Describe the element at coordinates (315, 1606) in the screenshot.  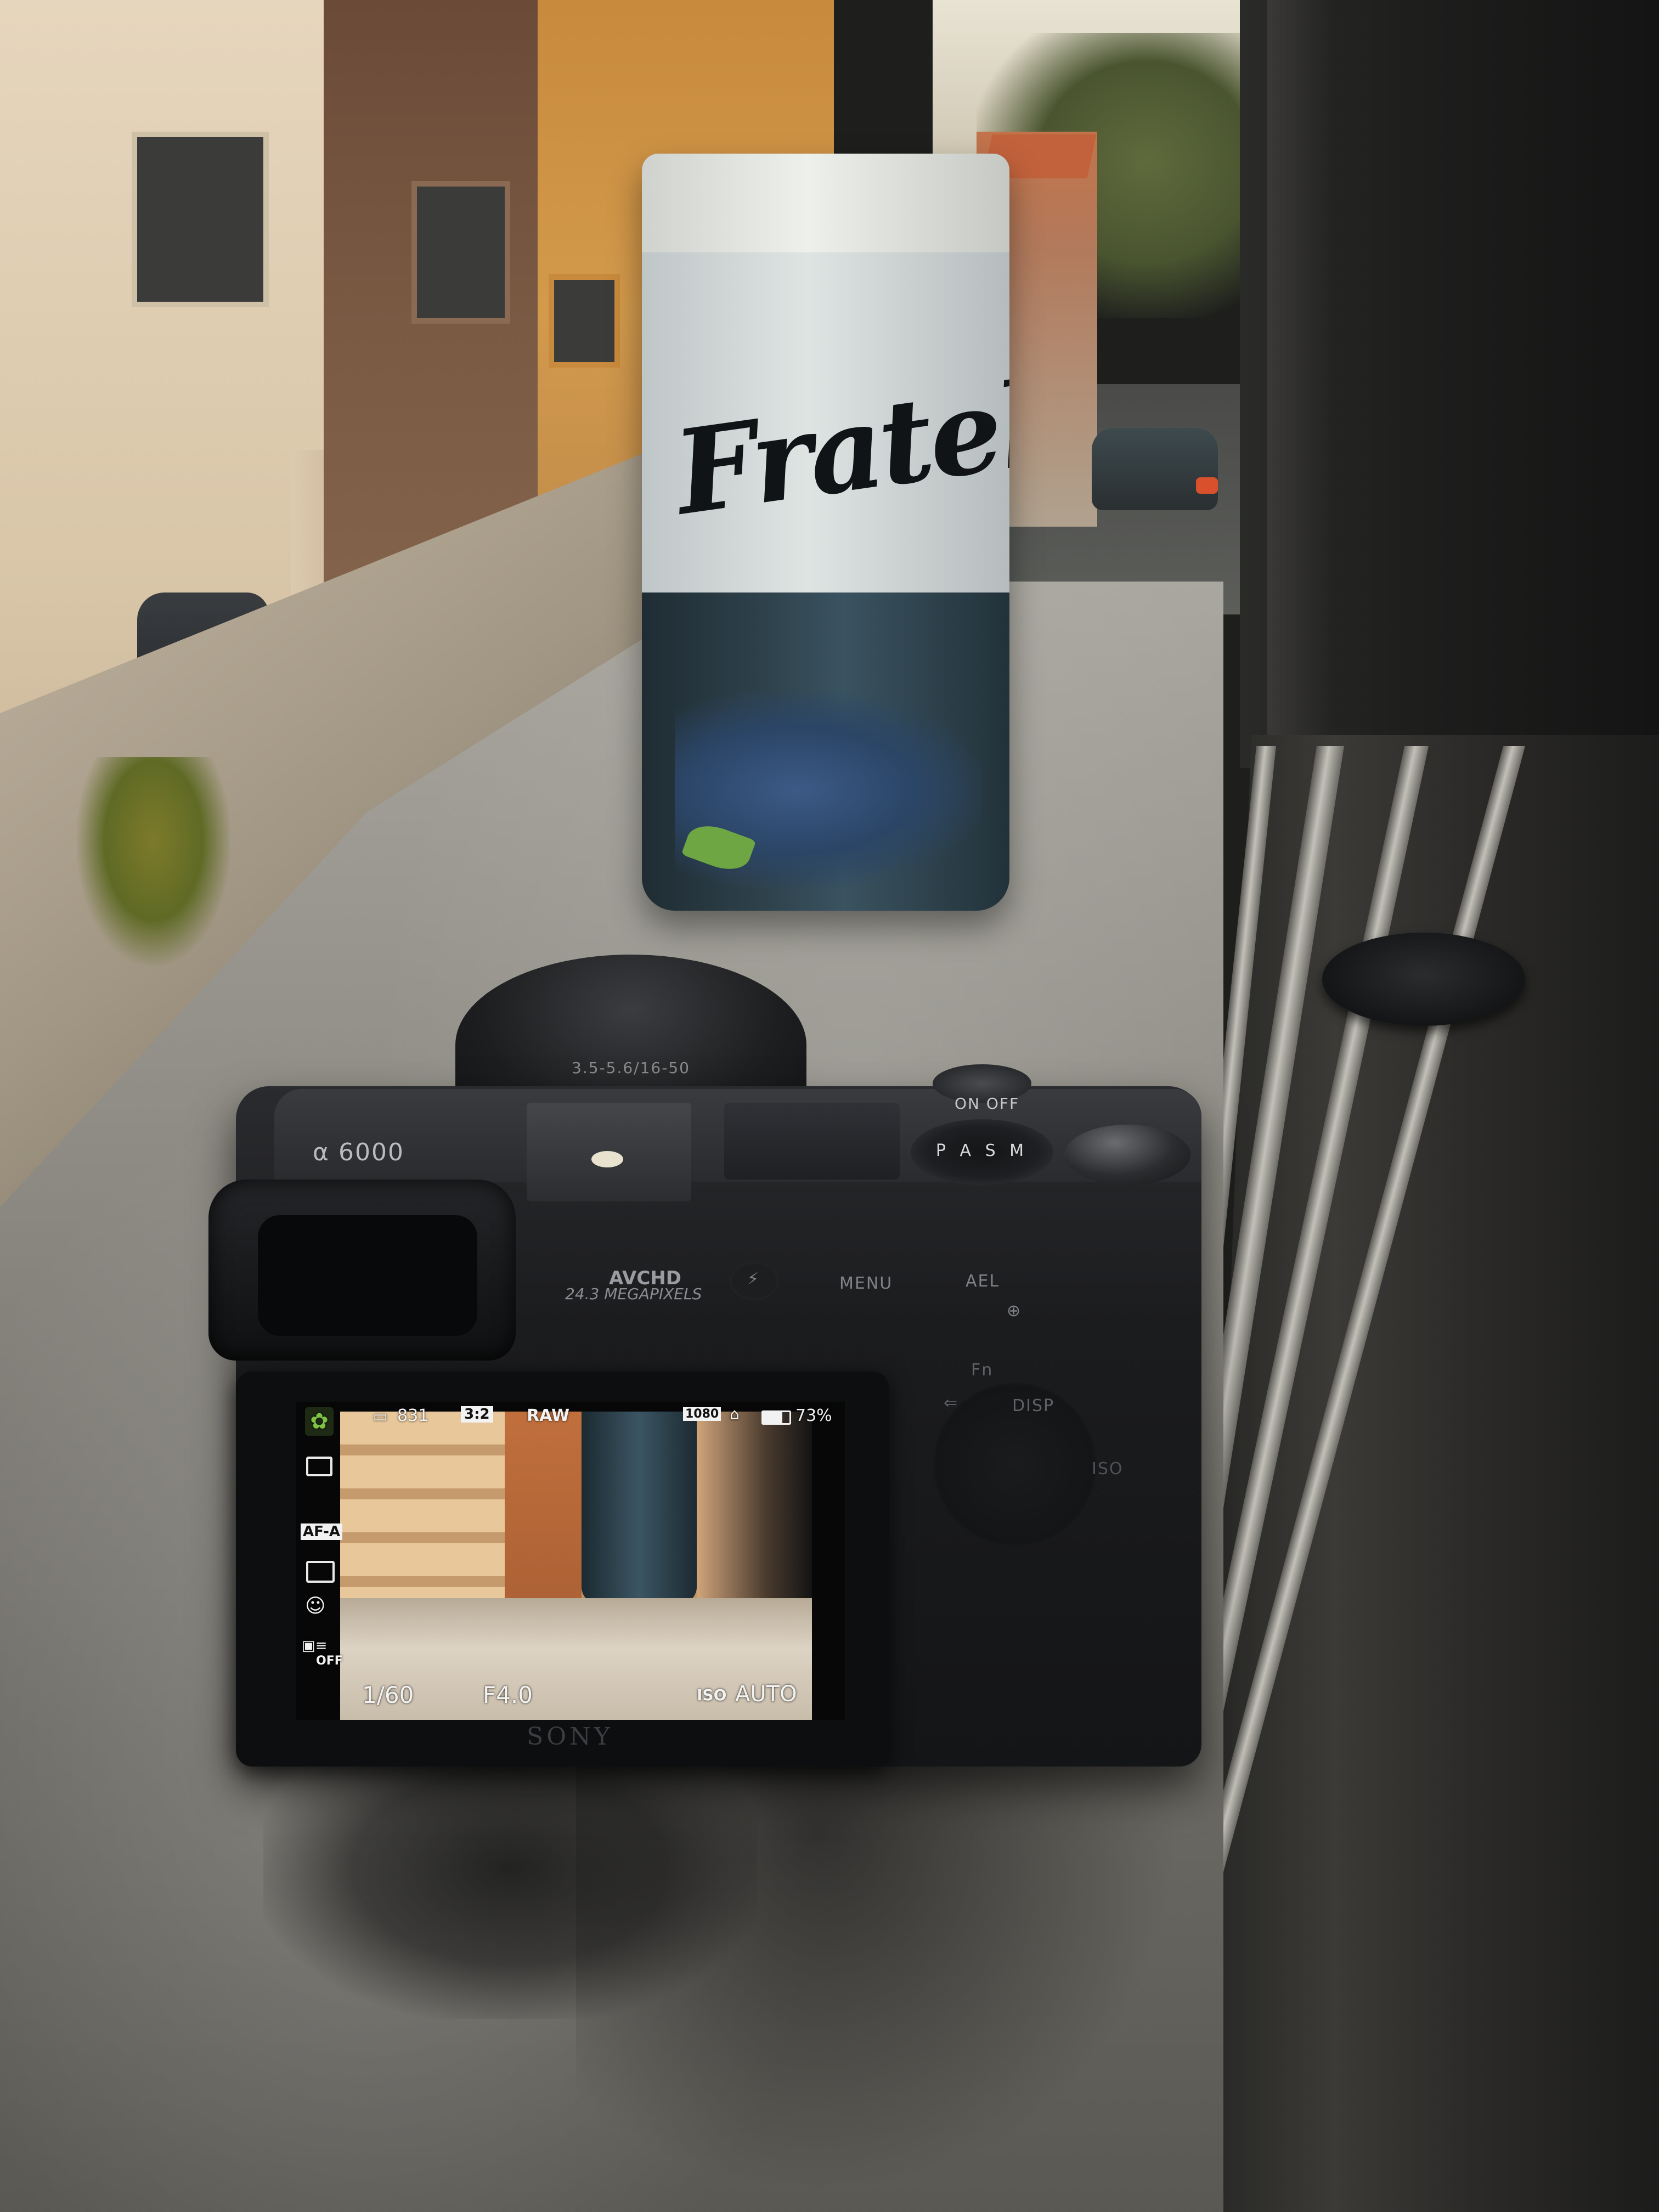
I see `face-detect-icon: ☺` at that location.